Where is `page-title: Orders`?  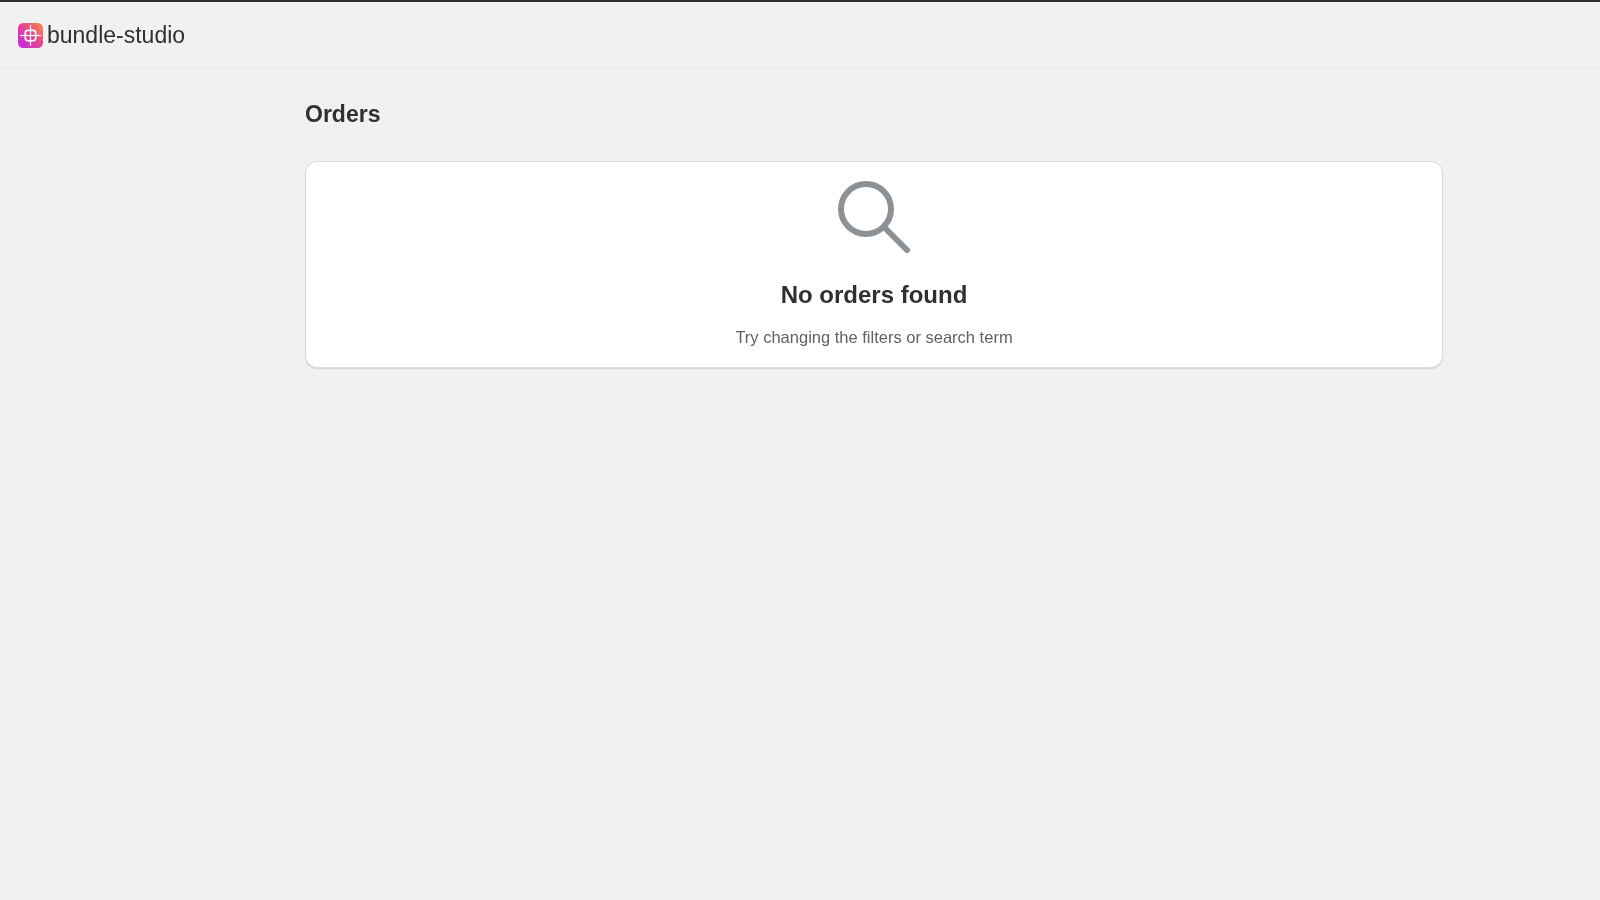
page-title: Orders is located at coordinates (343, 114).